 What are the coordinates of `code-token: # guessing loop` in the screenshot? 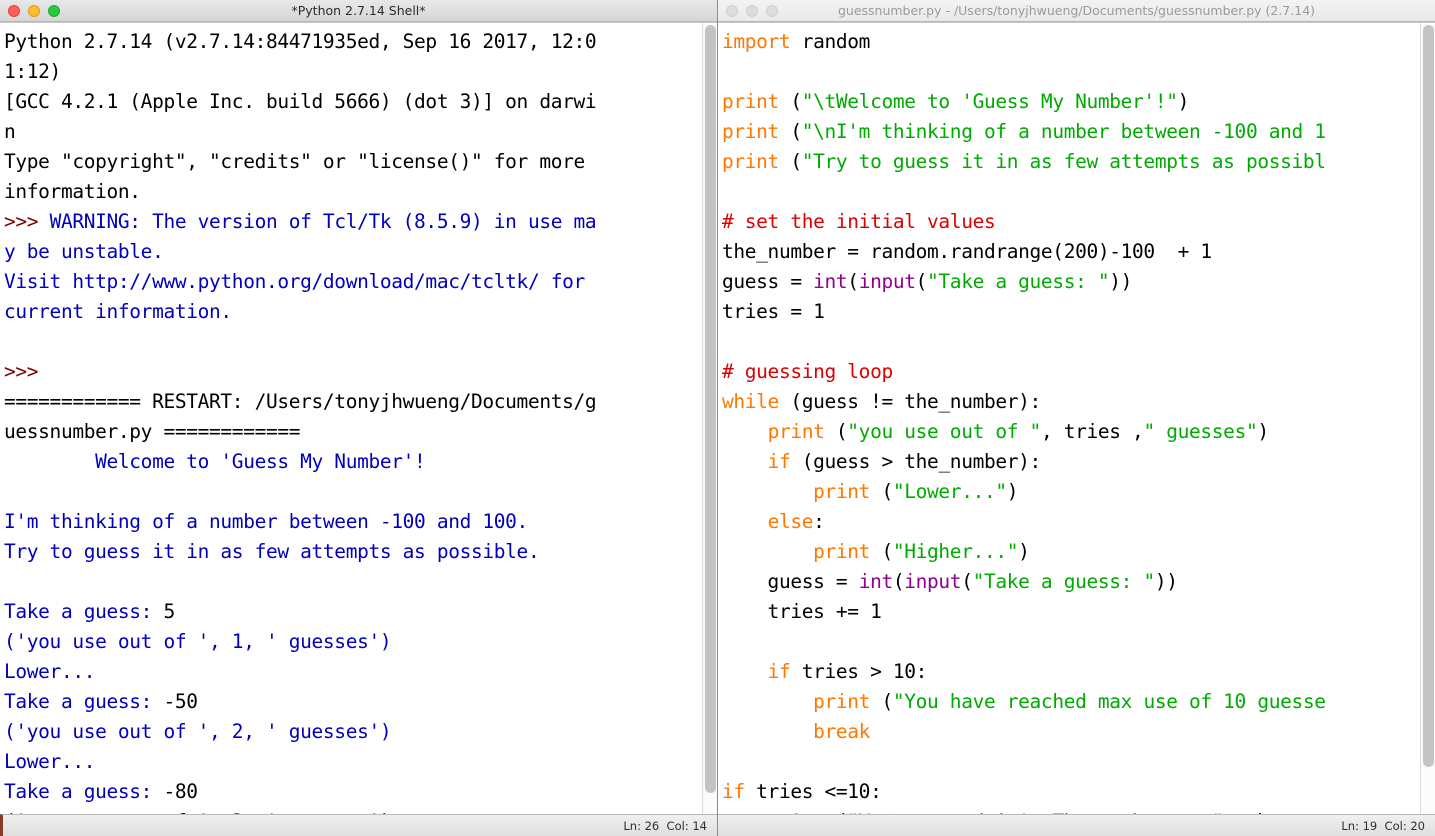 It's located at (807, 371).